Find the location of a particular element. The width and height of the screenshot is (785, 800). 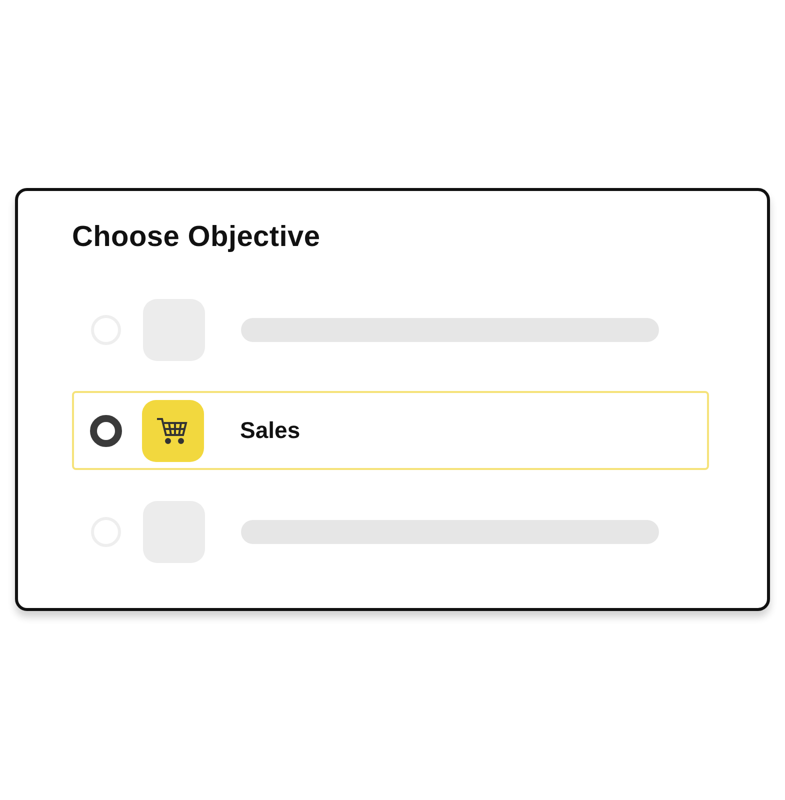

selected-option-row: Sales is located at coordinates (390, 430).